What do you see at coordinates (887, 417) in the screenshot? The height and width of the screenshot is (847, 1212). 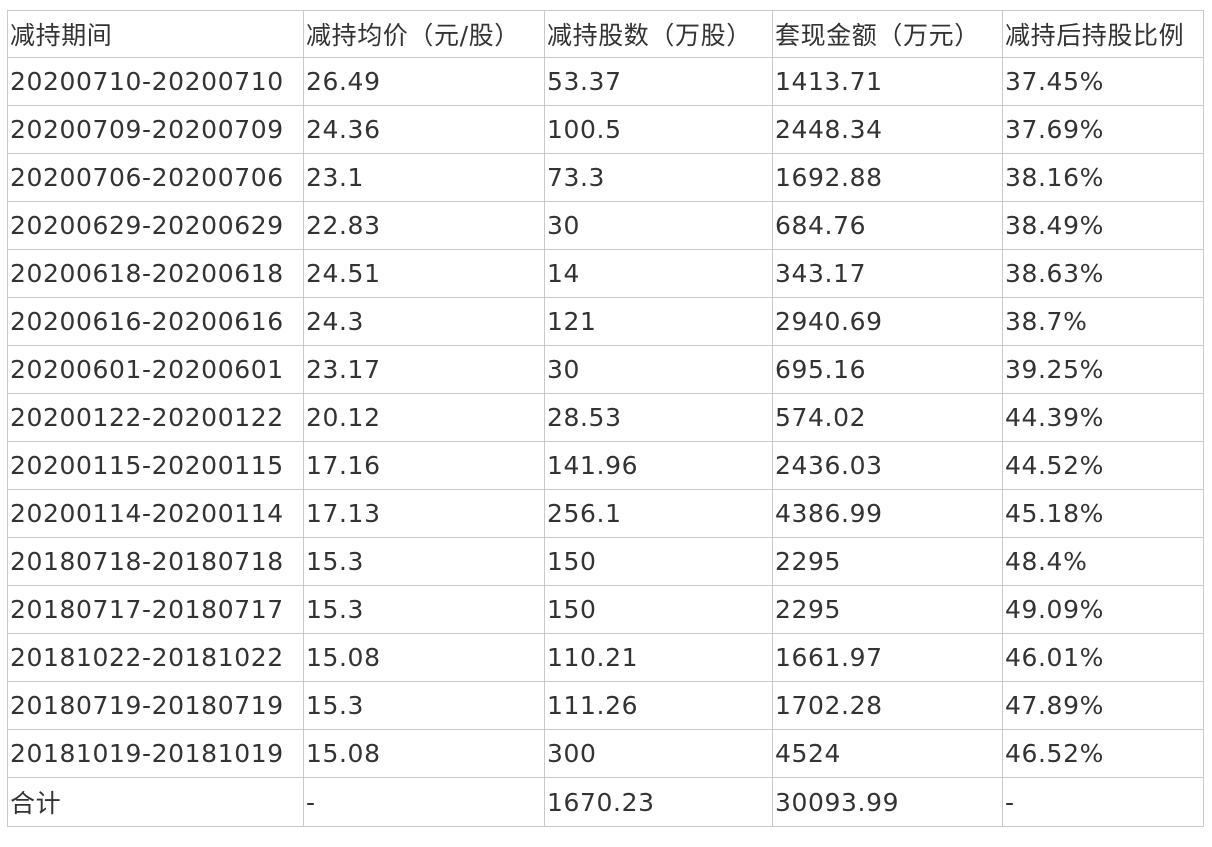 I see `cell-cash-amount: 574.02` at bounding box center [887, 417].